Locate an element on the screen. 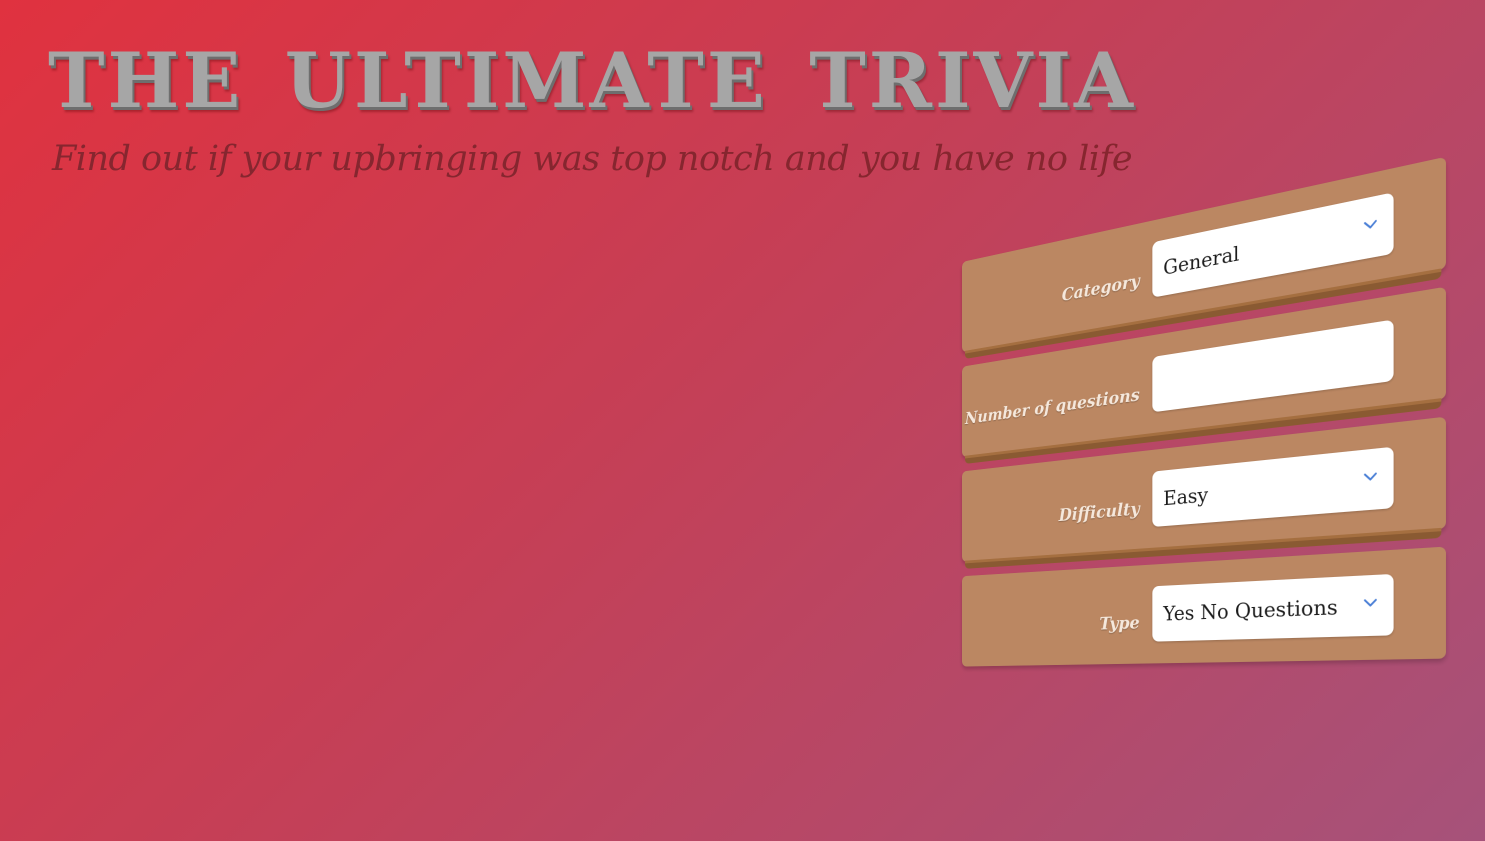 The height and width of the screenshot is (841, 1485). number-of-questions-label: Number of questions is located at coordinates (1052, 406).